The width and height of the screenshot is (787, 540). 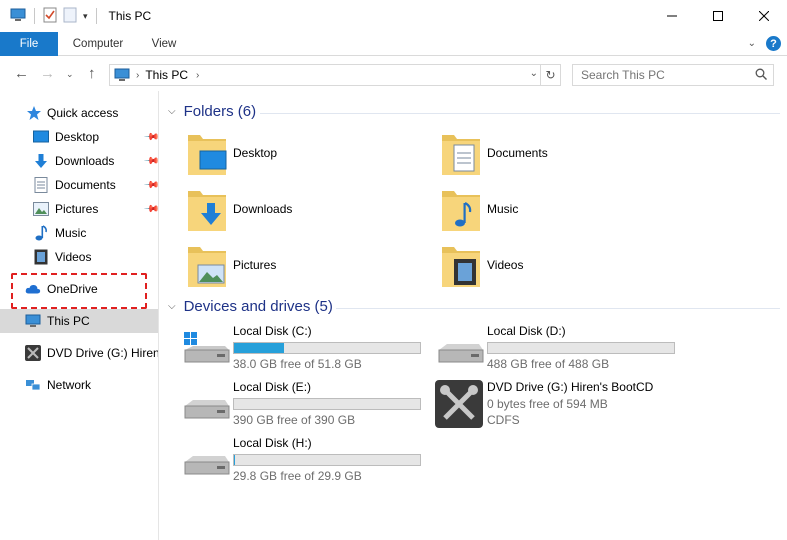 What do you see at coordinates (85, 16) in the screenshot?
I see `customize-toolbar-icon: ▾` at bounding box center [85, 16].